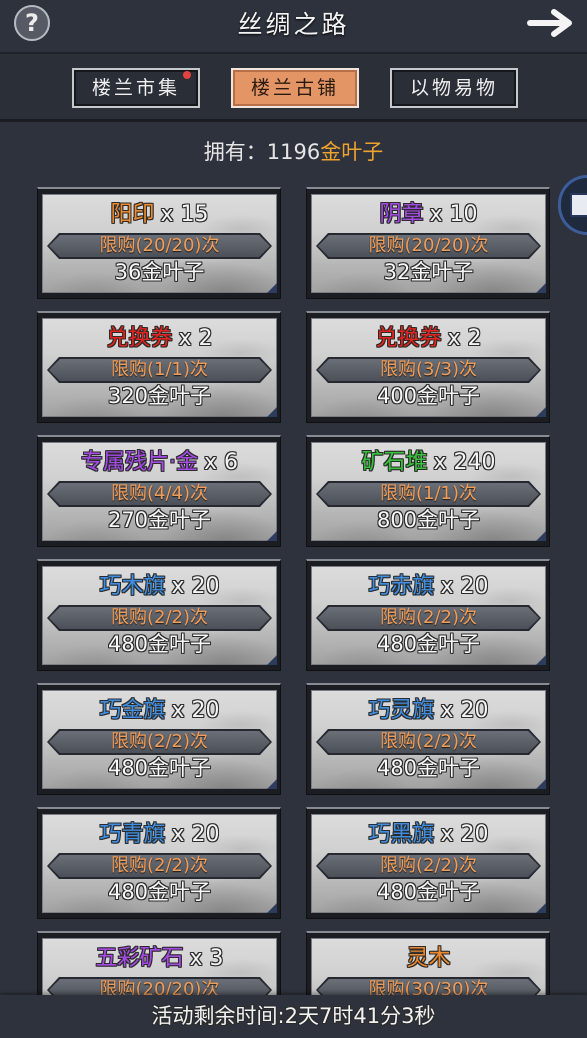  I want to click on item-quantity: x 6, so click(220, 462).